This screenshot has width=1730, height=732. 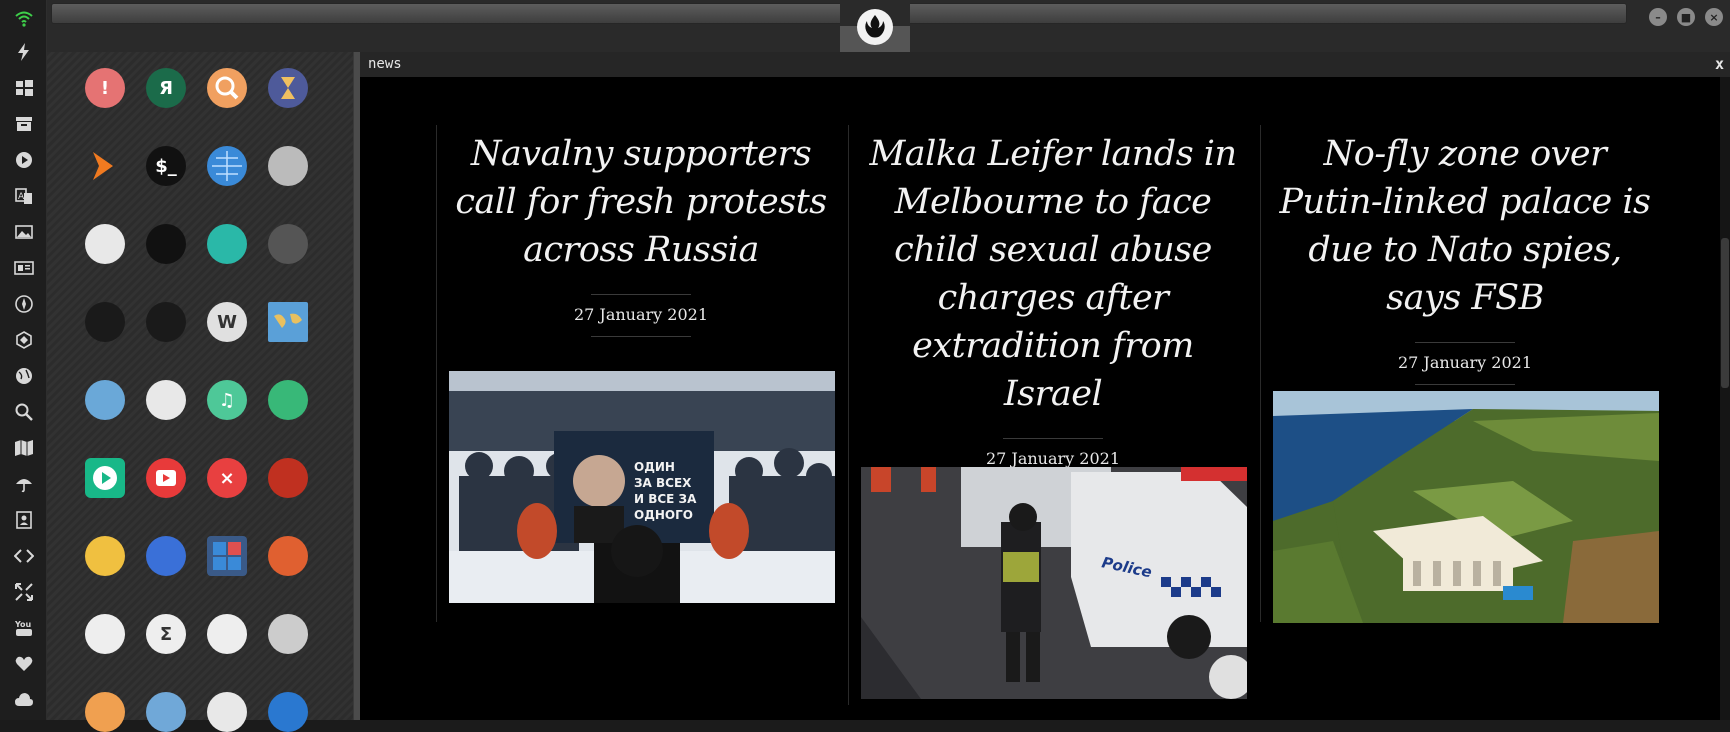 What do you see at coordinates (24, 18) in the screenshot?
I see `wifi-icon` at bounding box center [24, 18].